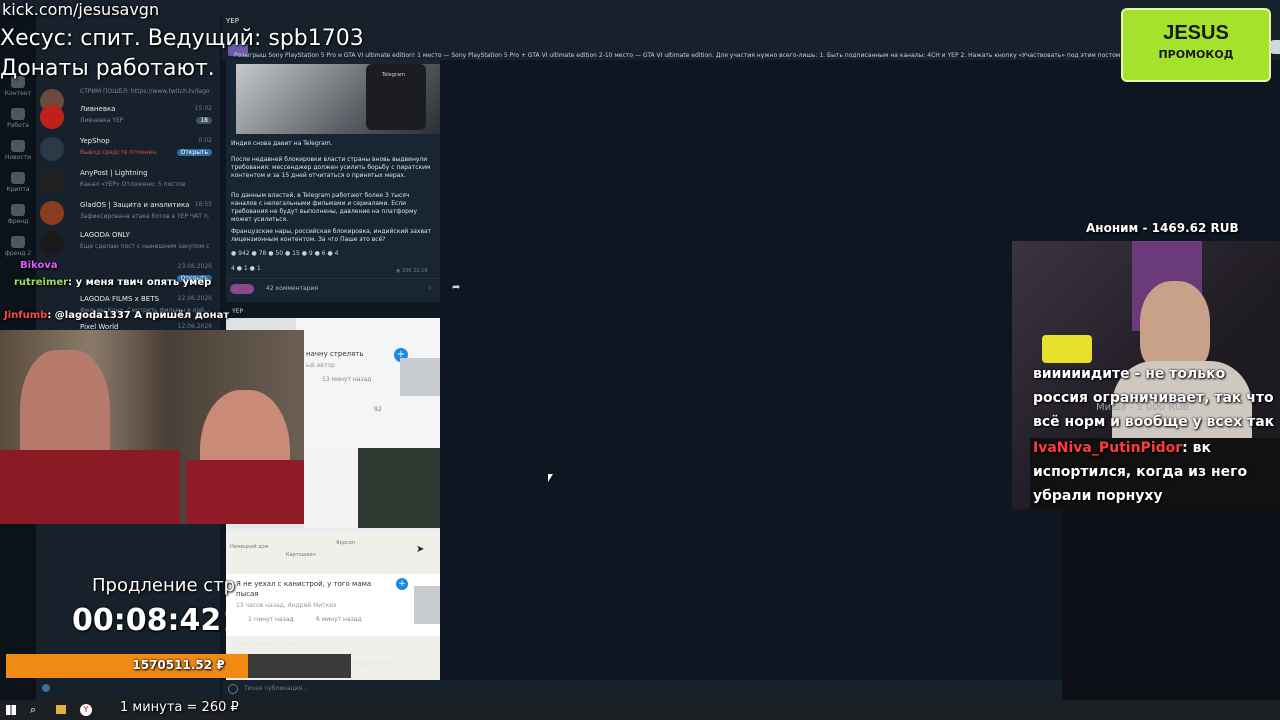  I want to click on rate-text: 1 минута = 260 ₽, so click(179, 707).